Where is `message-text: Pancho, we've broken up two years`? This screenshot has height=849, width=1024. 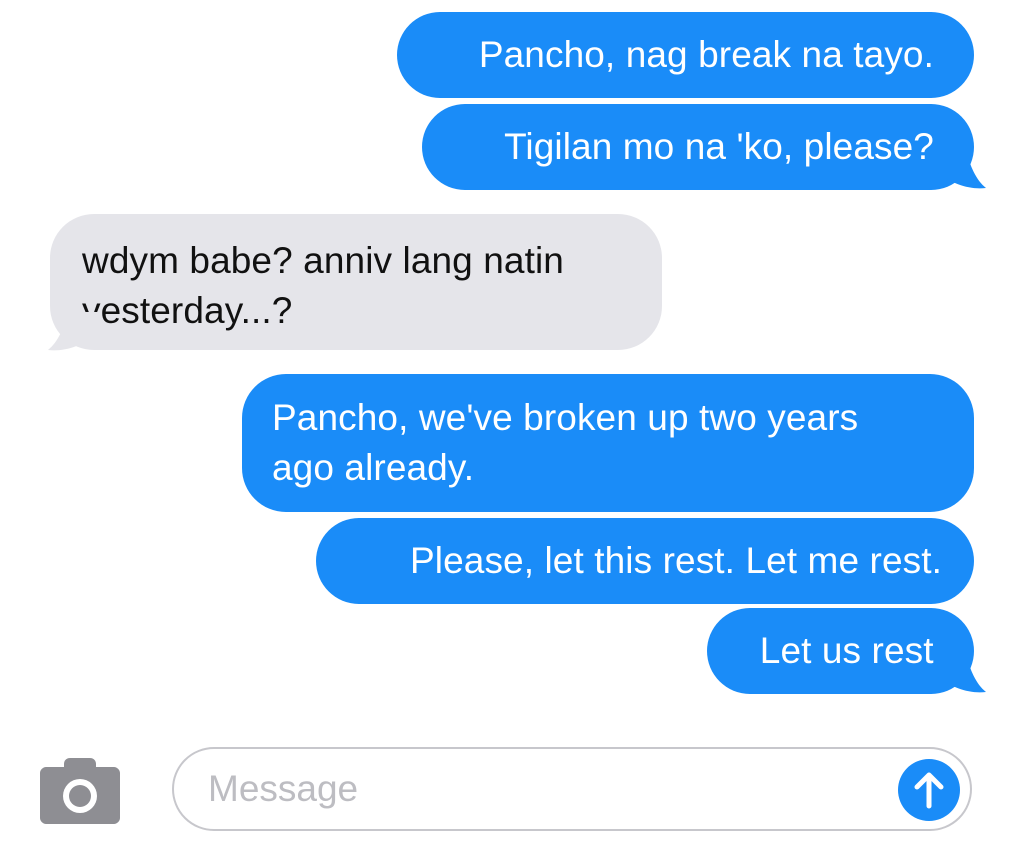 message-text: Pancho, we've broken up two years is located at coordinates (565, 417).